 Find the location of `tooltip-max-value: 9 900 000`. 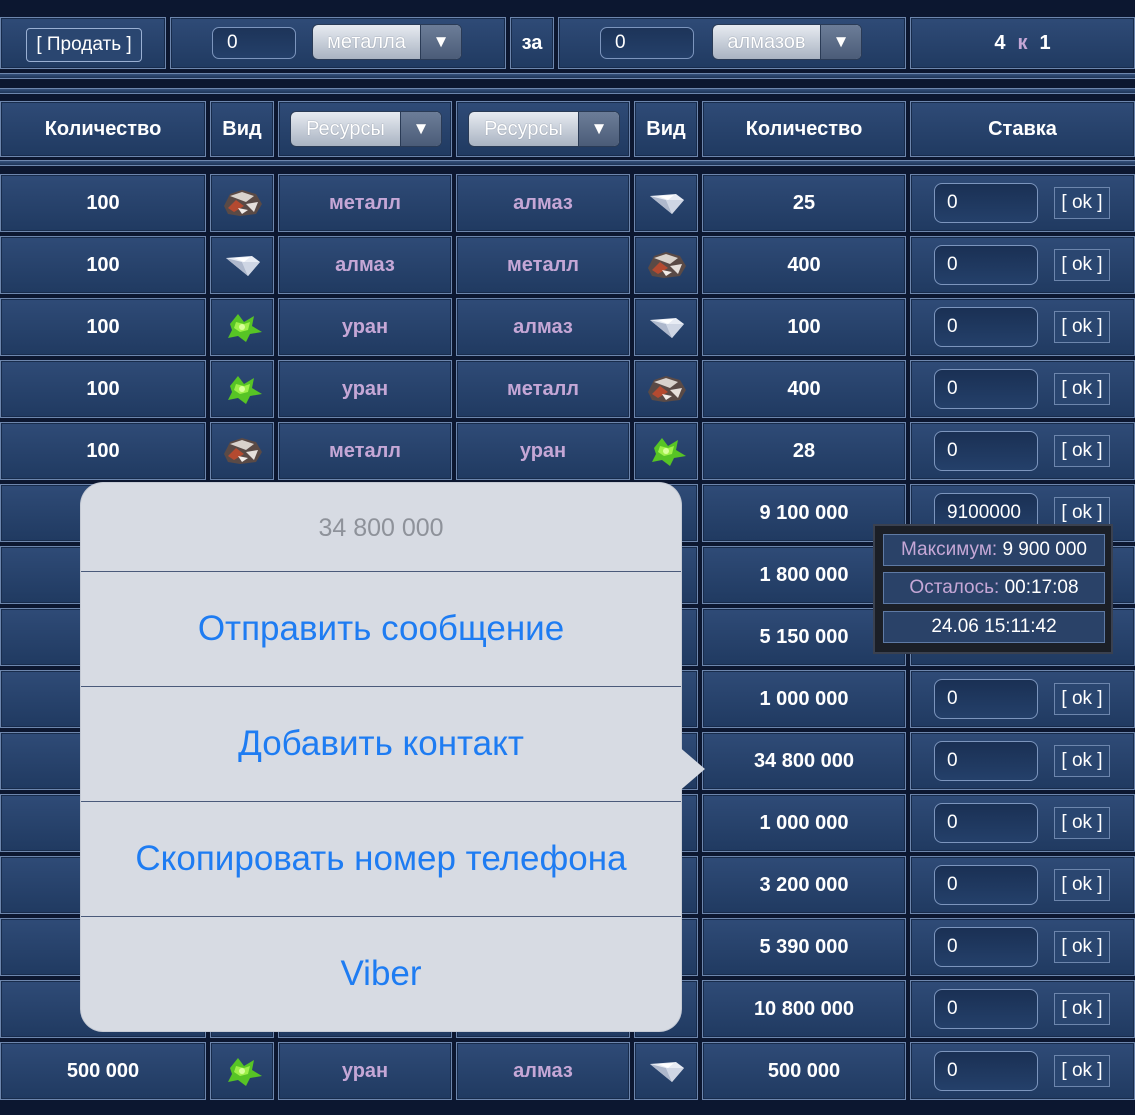

tooltip-max-value: 9 900 000 is located at coordinates (1044, 549).